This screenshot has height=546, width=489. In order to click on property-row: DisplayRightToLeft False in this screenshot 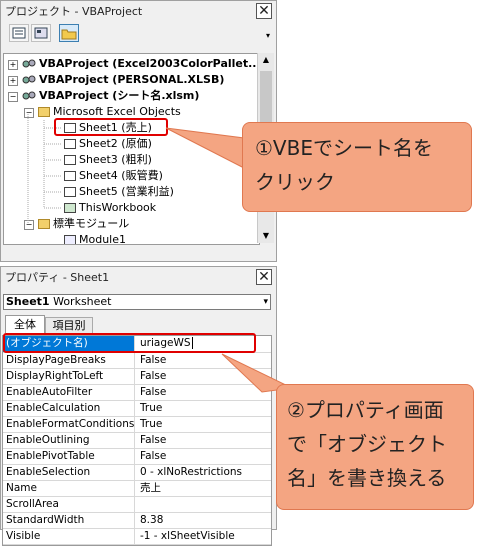, I will do `click(137, 377)`.